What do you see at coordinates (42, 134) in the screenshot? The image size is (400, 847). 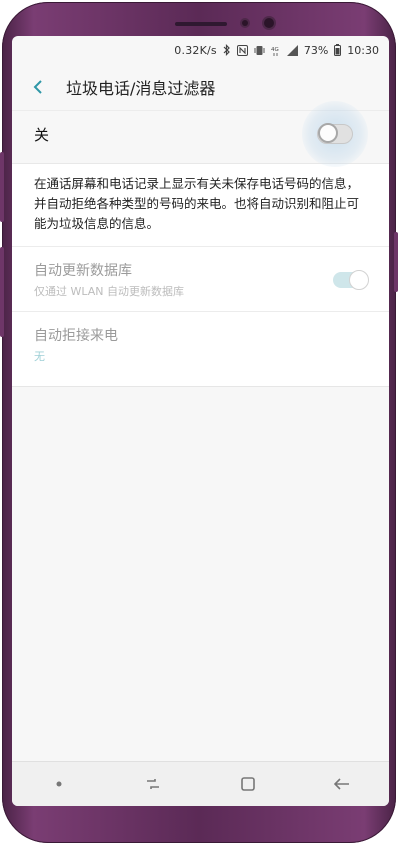 I see `master-switch-label: 关` at bounding box center [42, 134].